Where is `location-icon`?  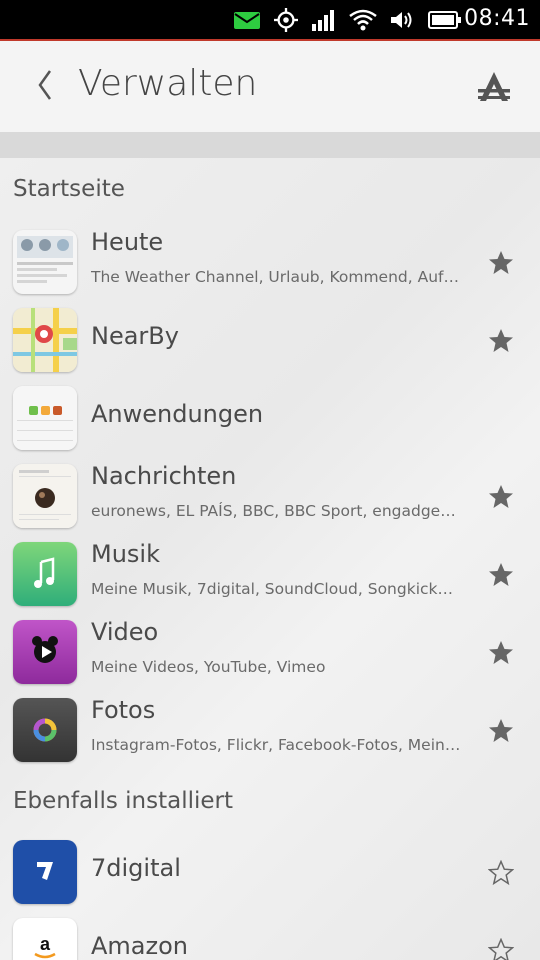
location-icon is located at coordinates (286, 20).